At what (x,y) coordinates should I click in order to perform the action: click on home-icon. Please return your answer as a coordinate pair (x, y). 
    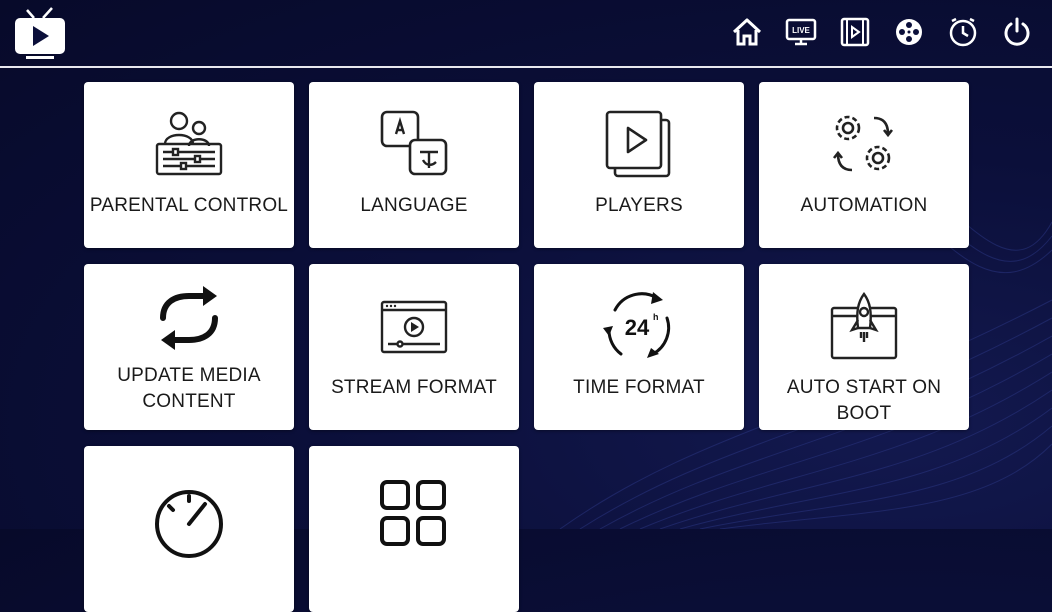
    Looking at the image, I should click on (747, 32).